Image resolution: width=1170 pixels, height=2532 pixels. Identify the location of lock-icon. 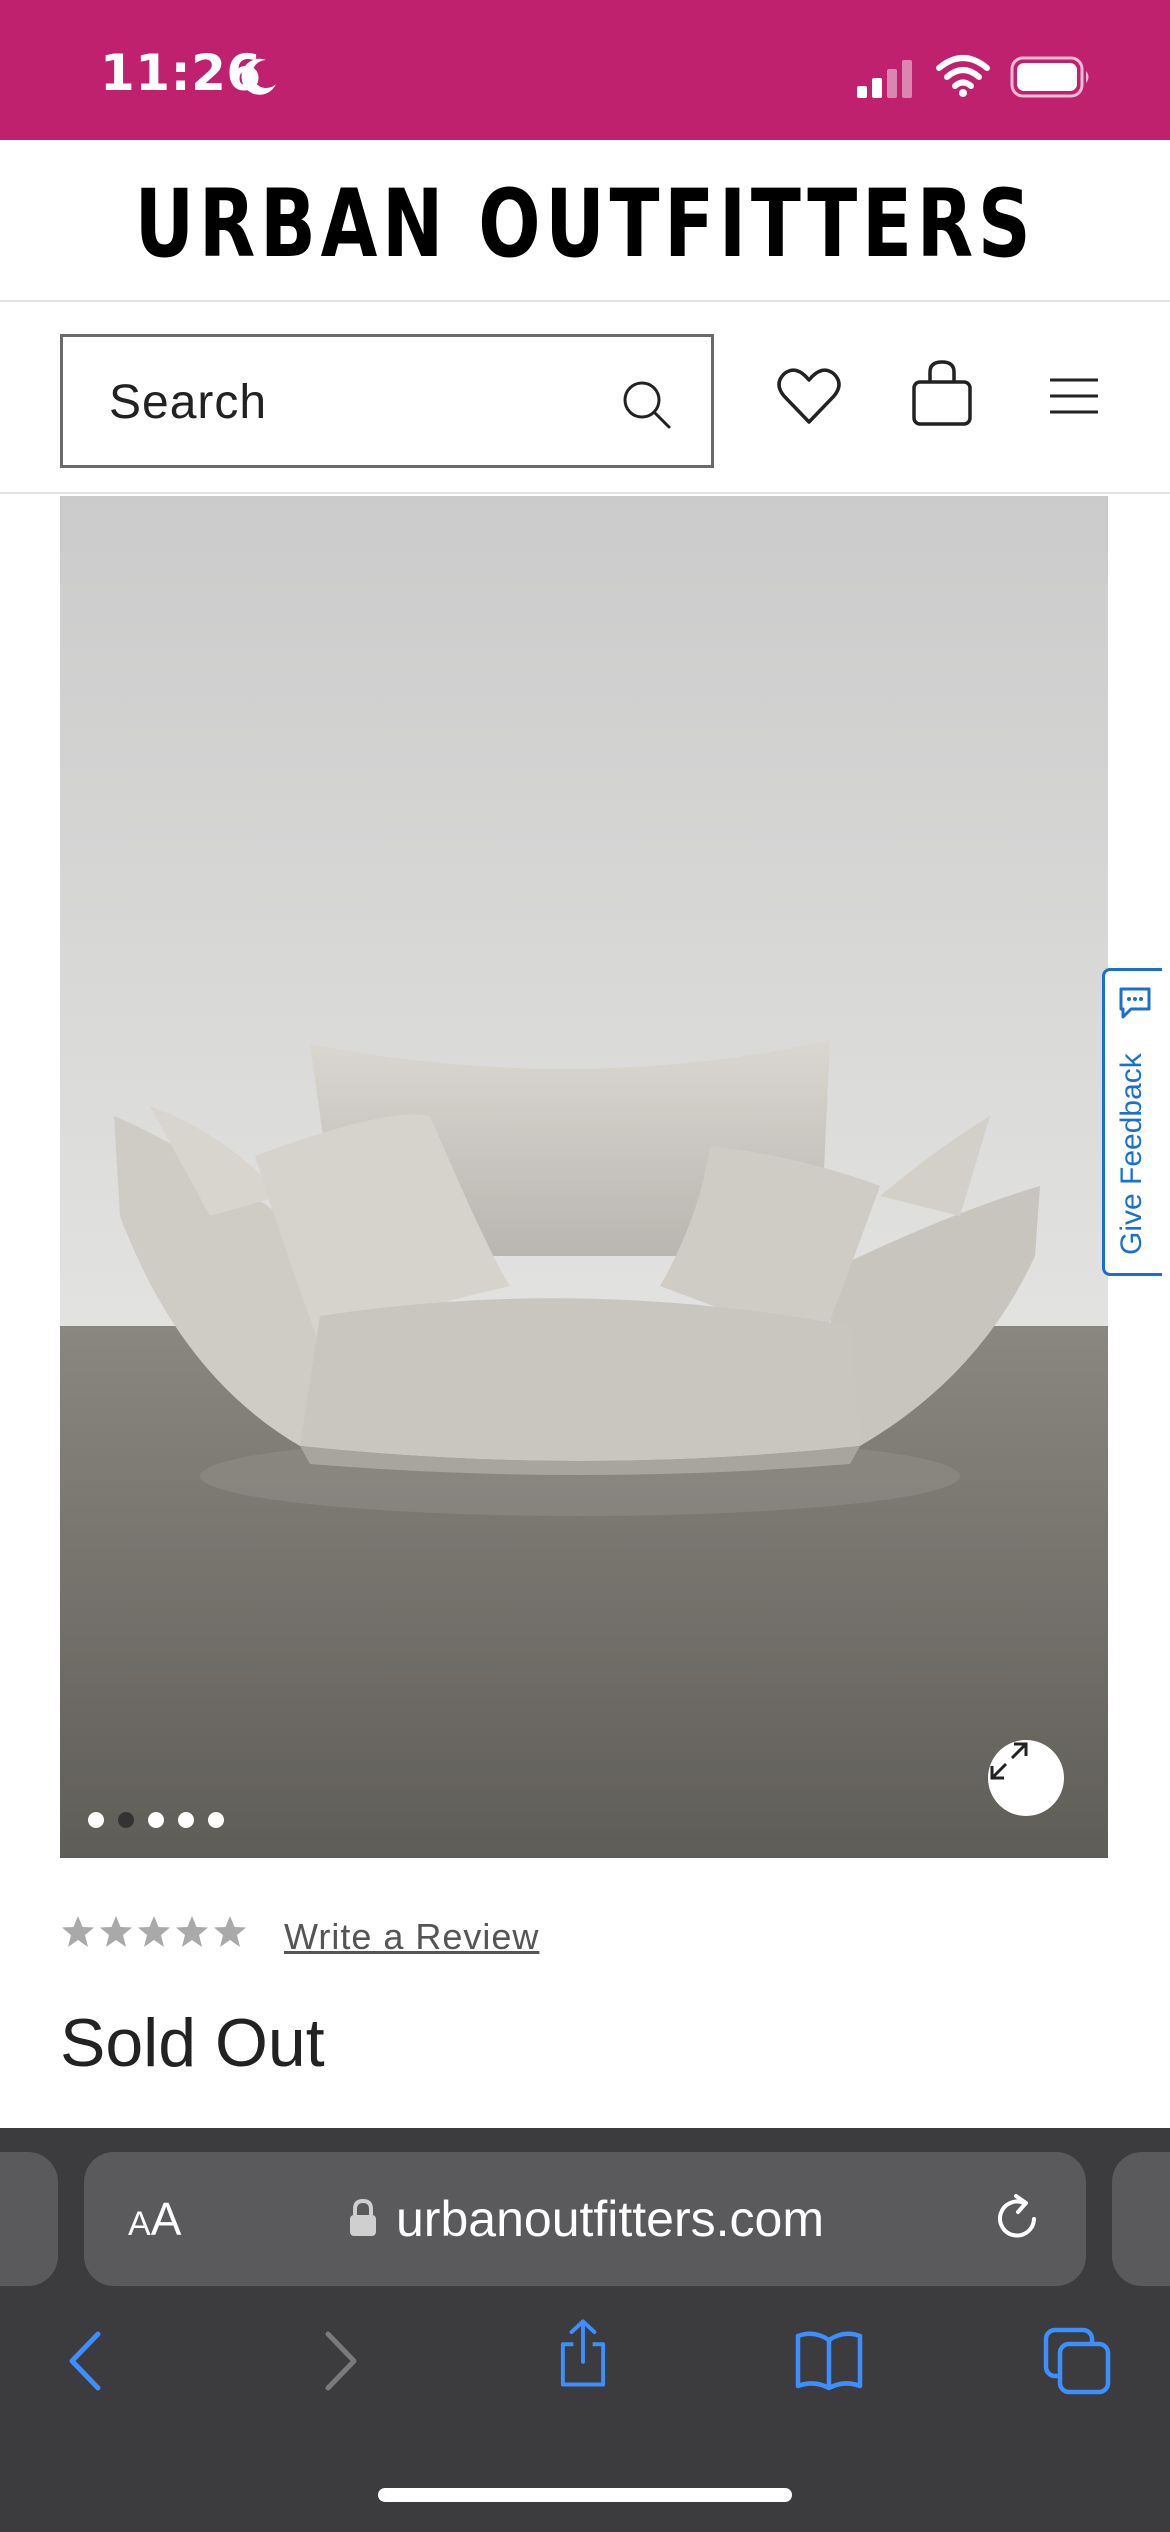
(363, 2217).